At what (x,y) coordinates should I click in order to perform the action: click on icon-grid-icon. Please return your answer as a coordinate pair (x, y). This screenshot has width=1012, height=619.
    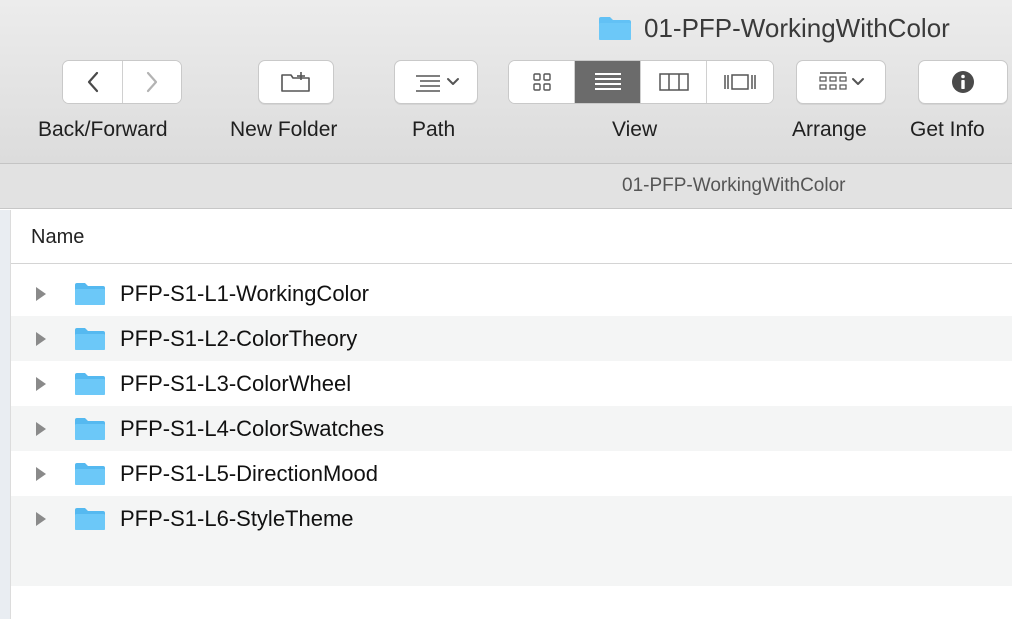
    Looking at the image, I should click on (541, 82).